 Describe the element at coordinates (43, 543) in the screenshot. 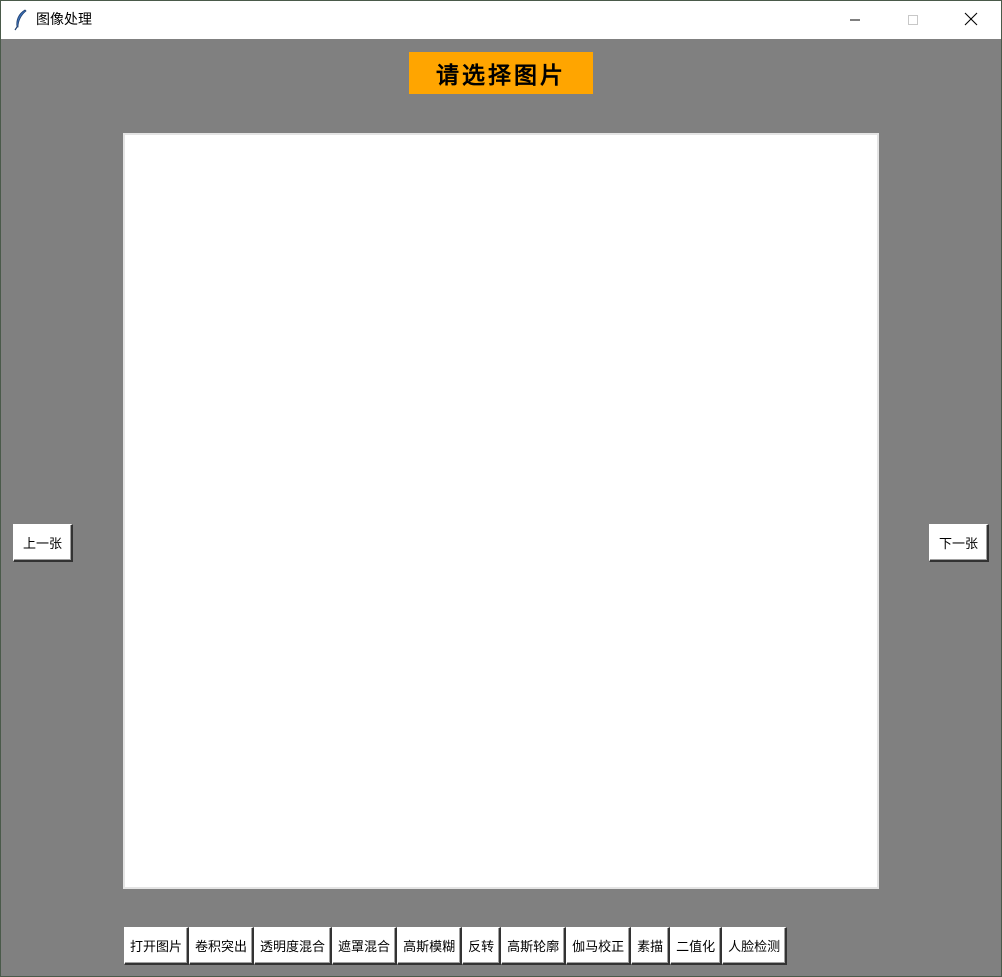

I see `prev-image-button: 上一张` at that location.